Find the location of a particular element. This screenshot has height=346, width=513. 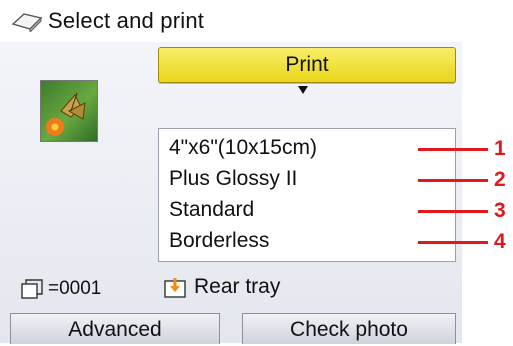

paper-source-label: Rear tray is located at coordinates (237, 286).